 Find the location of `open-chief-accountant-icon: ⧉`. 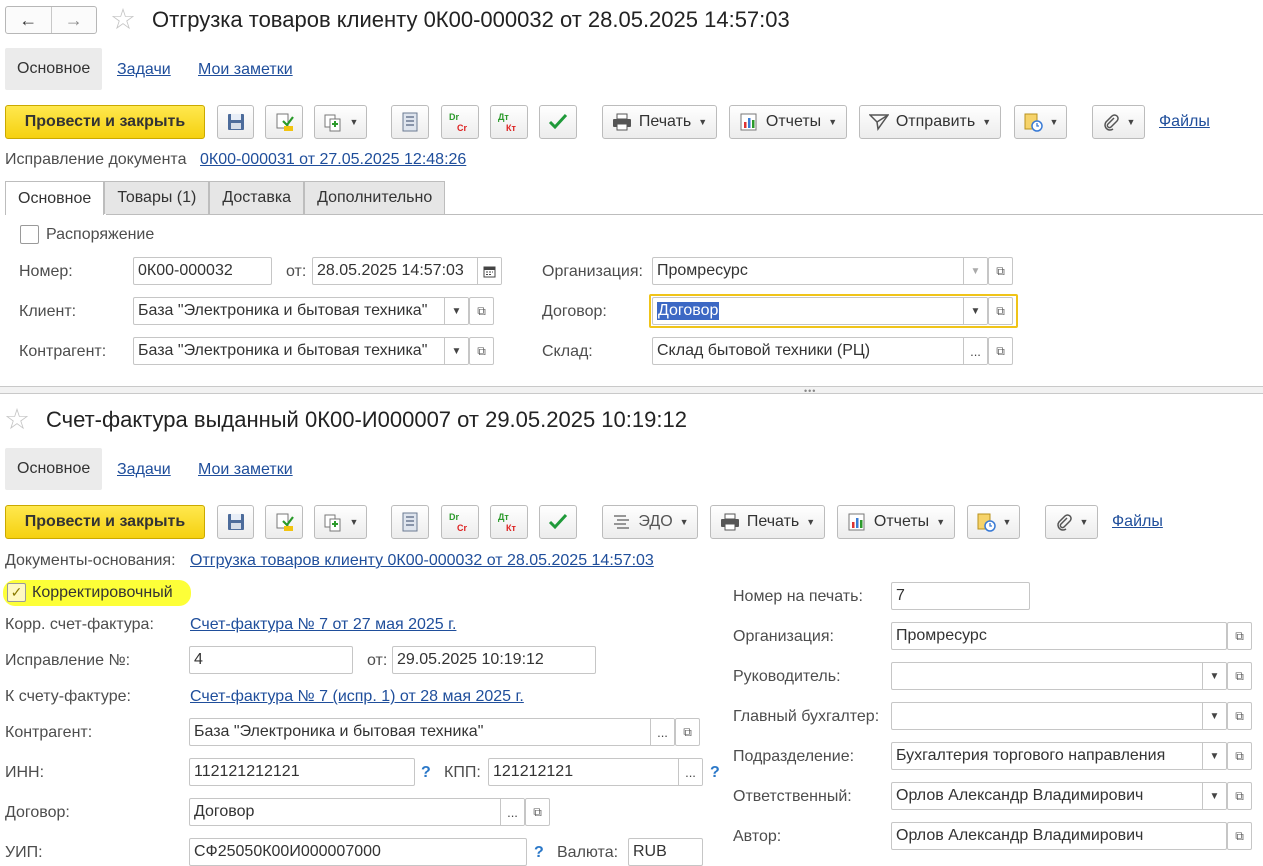

open-chief-accountant-icon: ⧉ is located at coordinates (1239, 716).